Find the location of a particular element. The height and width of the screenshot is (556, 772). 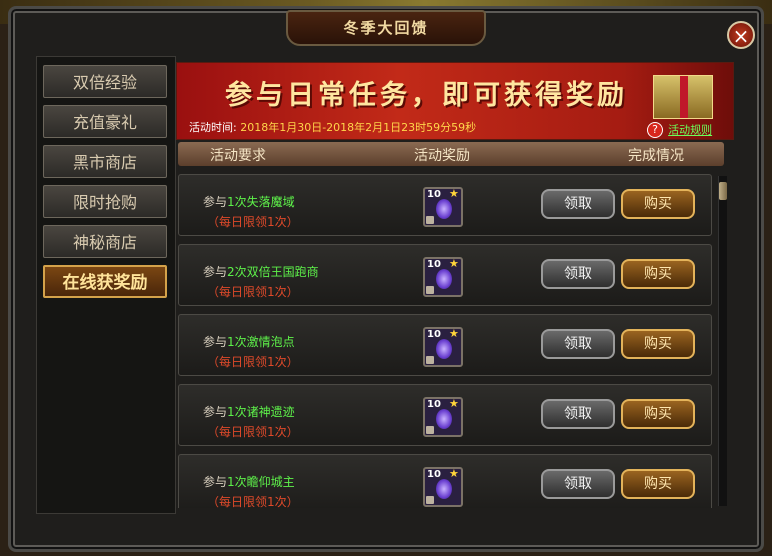

banner-title: 参与日常任务，即可获得奖励 is located at coordinates (426, 95).